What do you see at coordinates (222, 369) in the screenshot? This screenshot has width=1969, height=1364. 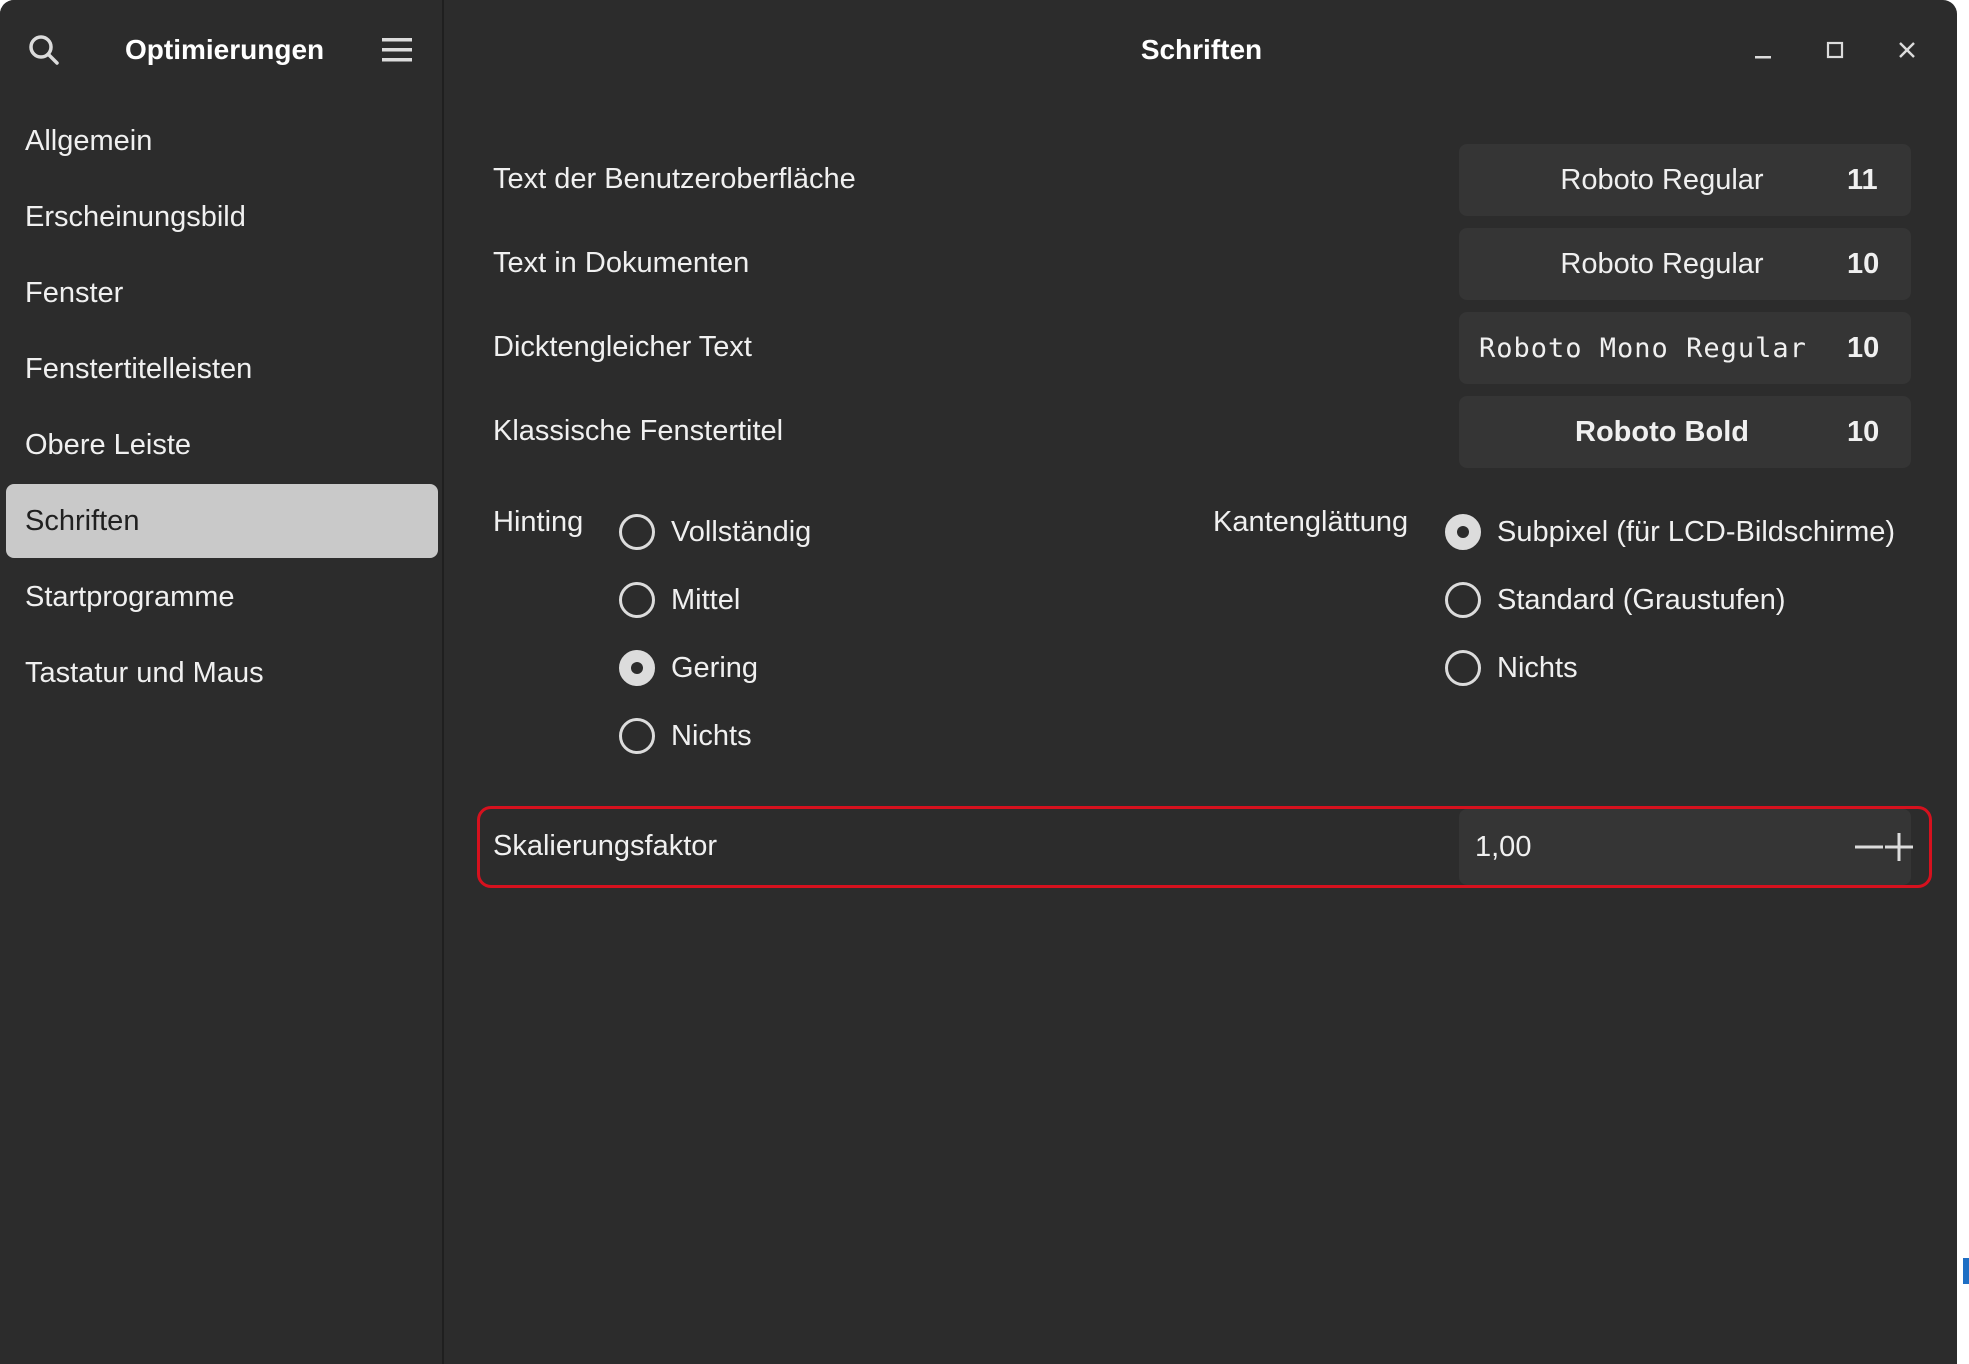 I see `sidebar-item-fenstertitelleisten: Fenstertitelleisten` at bounding box center [222, 369].